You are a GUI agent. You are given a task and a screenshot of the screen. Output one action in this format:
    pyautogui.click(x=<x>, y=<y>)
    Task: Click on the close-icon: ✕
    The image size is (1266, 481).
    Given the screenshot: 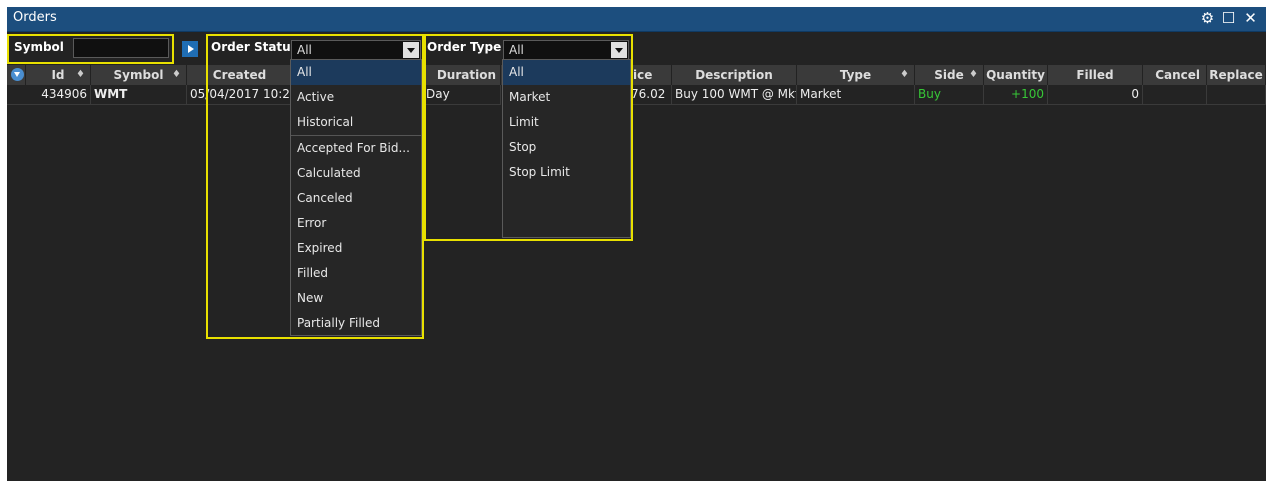 What is the action you would take?
    pyautogui.click(x=1250, y=18)
    